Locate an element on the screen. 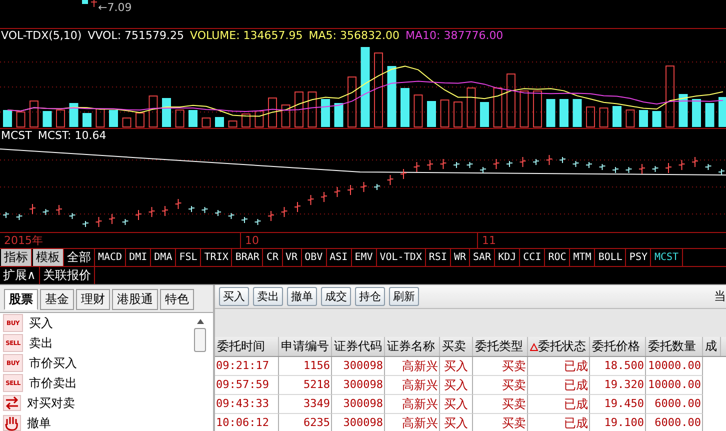  indicator-tab: BRAR is located at coordinates (248, 257).